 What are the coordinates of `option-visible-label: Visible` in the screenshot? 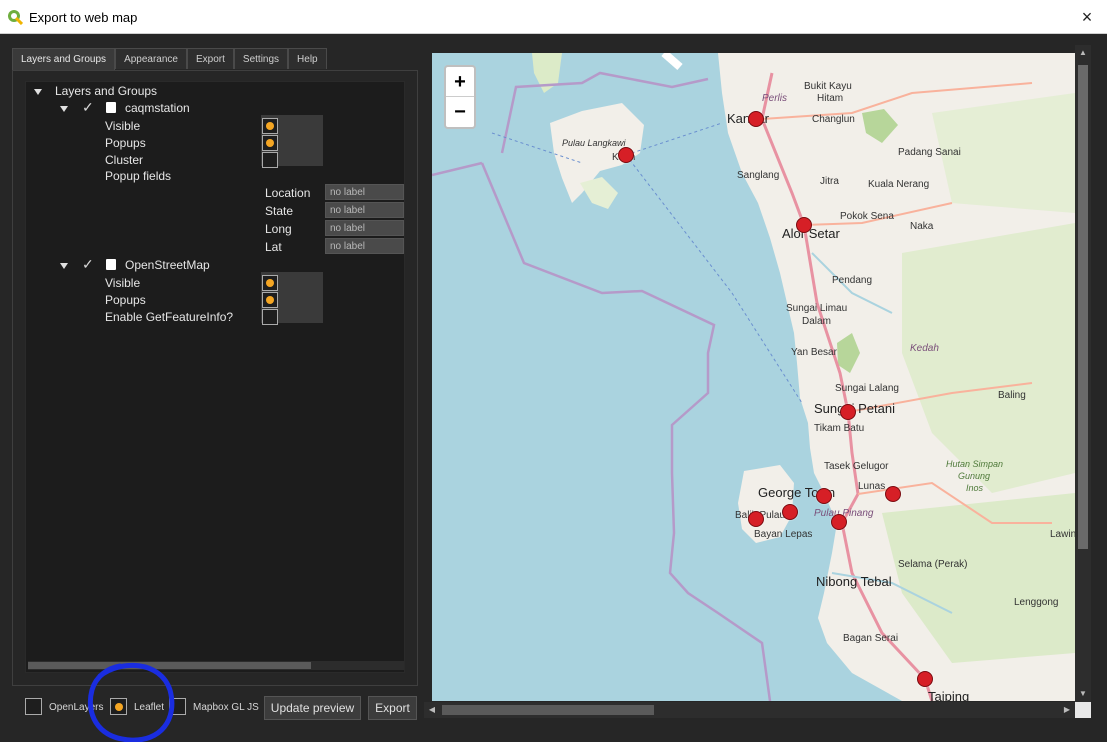 It's located at (123, 283).